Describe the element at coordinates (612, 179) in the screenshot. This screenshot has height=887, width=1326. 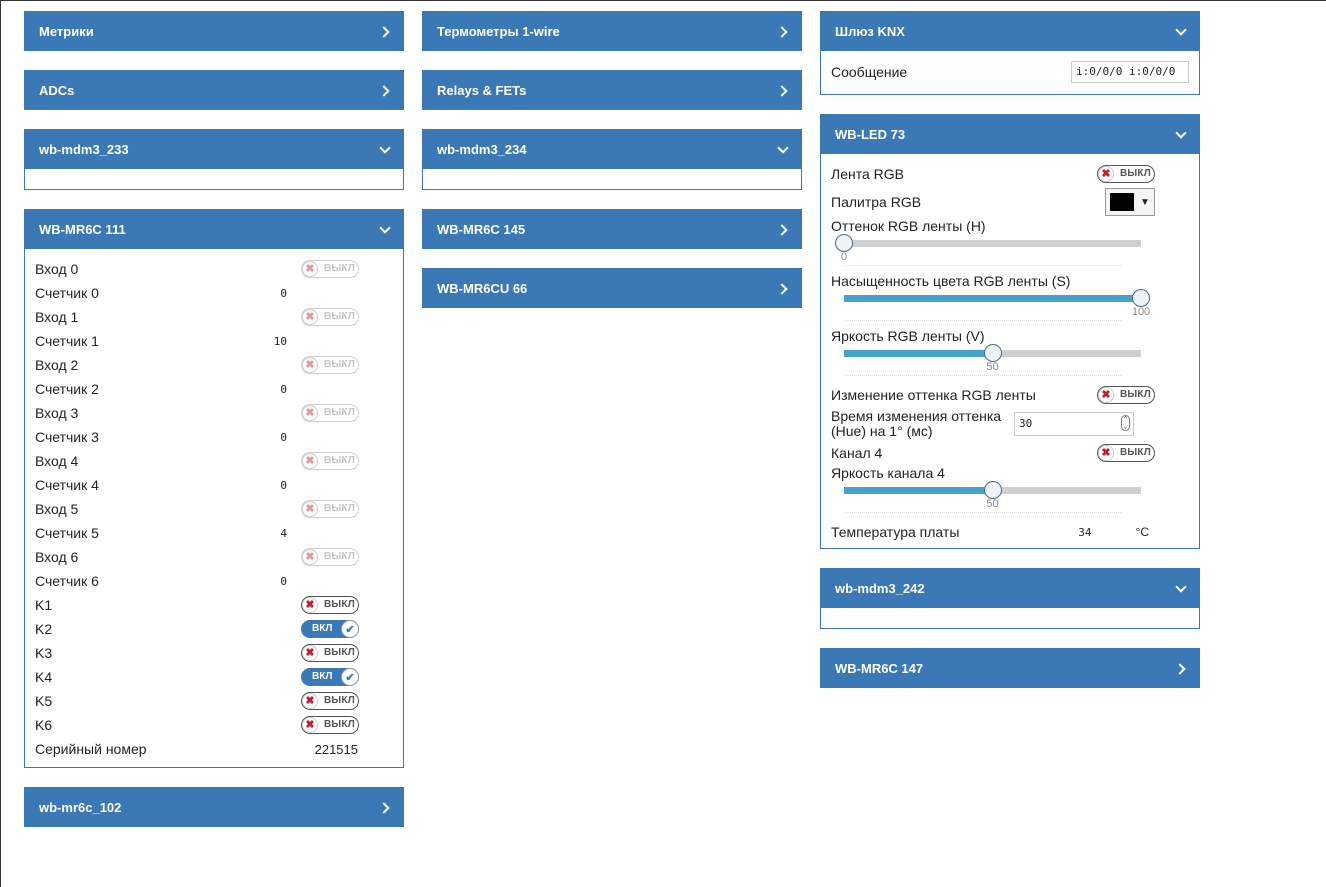
I see `panel-body-empty` at that location.